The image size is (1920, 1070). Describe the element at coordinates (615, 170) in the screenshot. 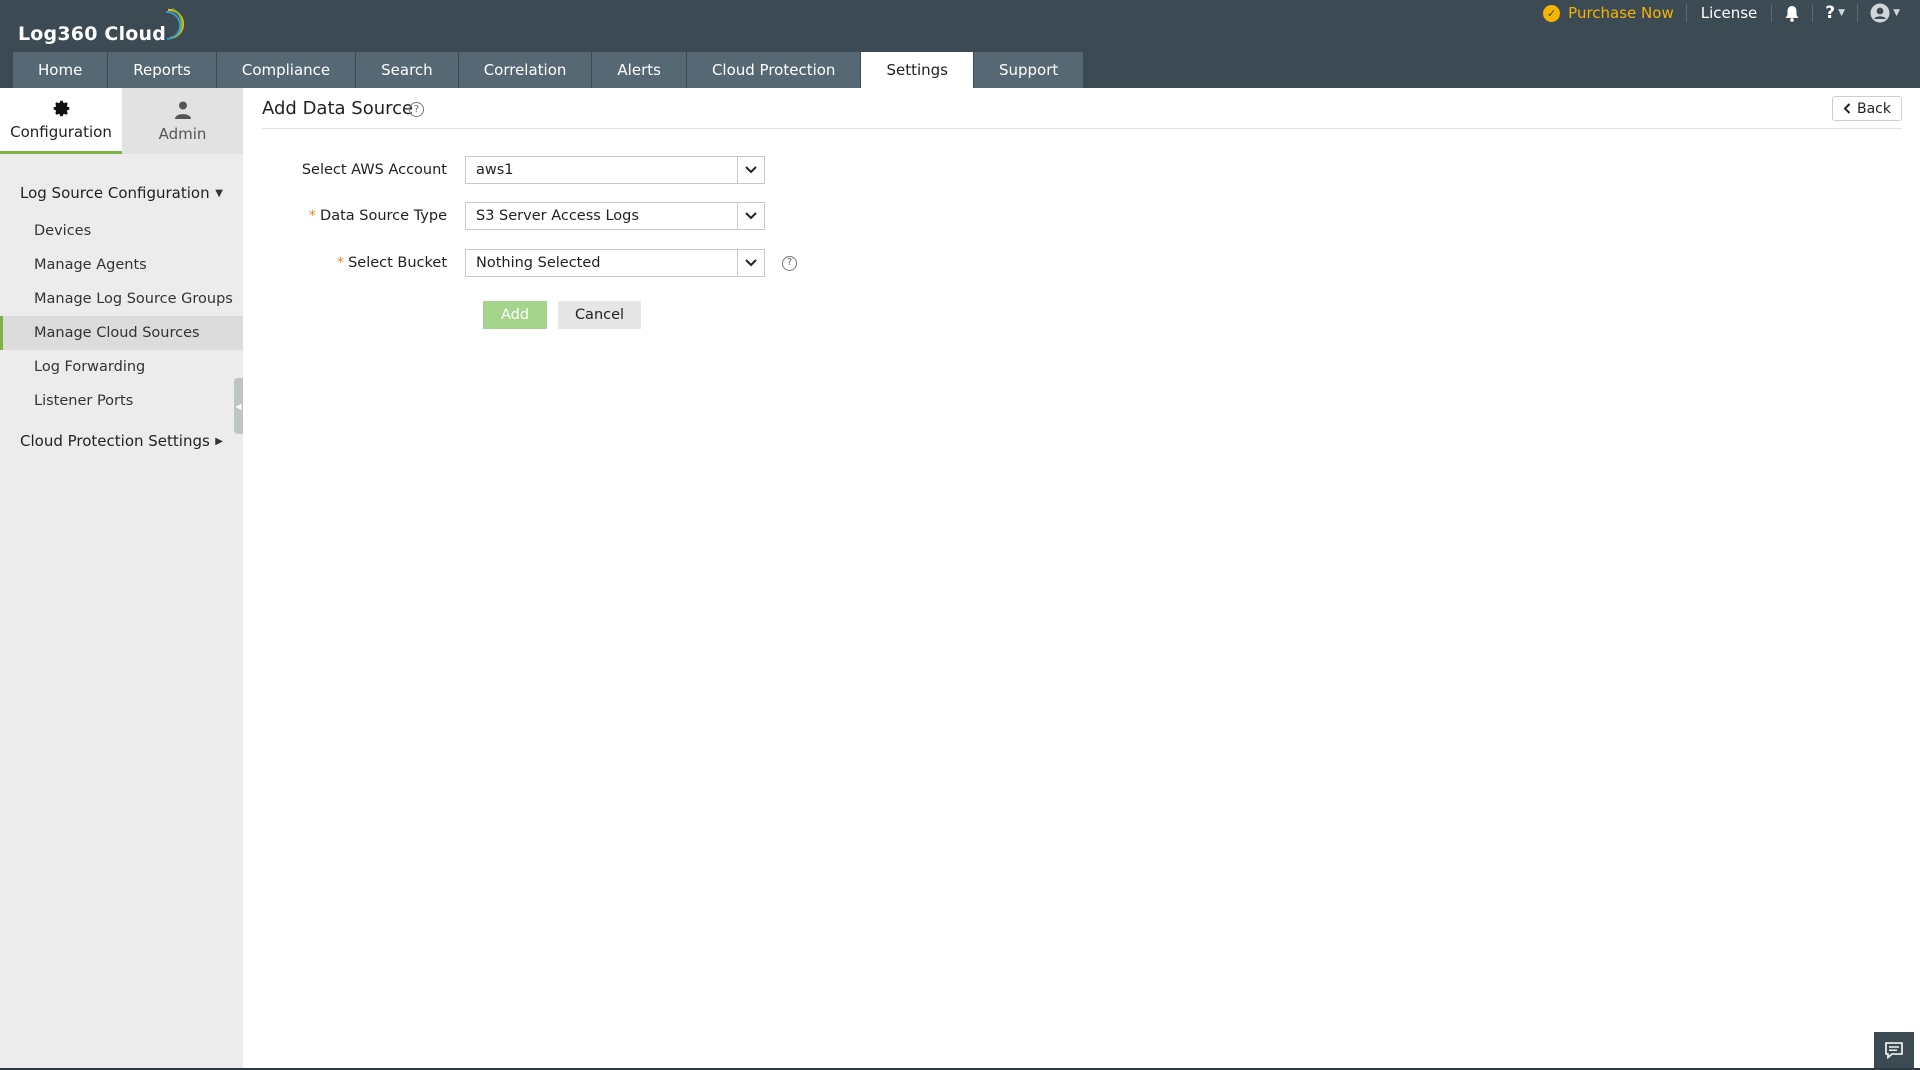

I see `aws-account-select: aws1` at that location.